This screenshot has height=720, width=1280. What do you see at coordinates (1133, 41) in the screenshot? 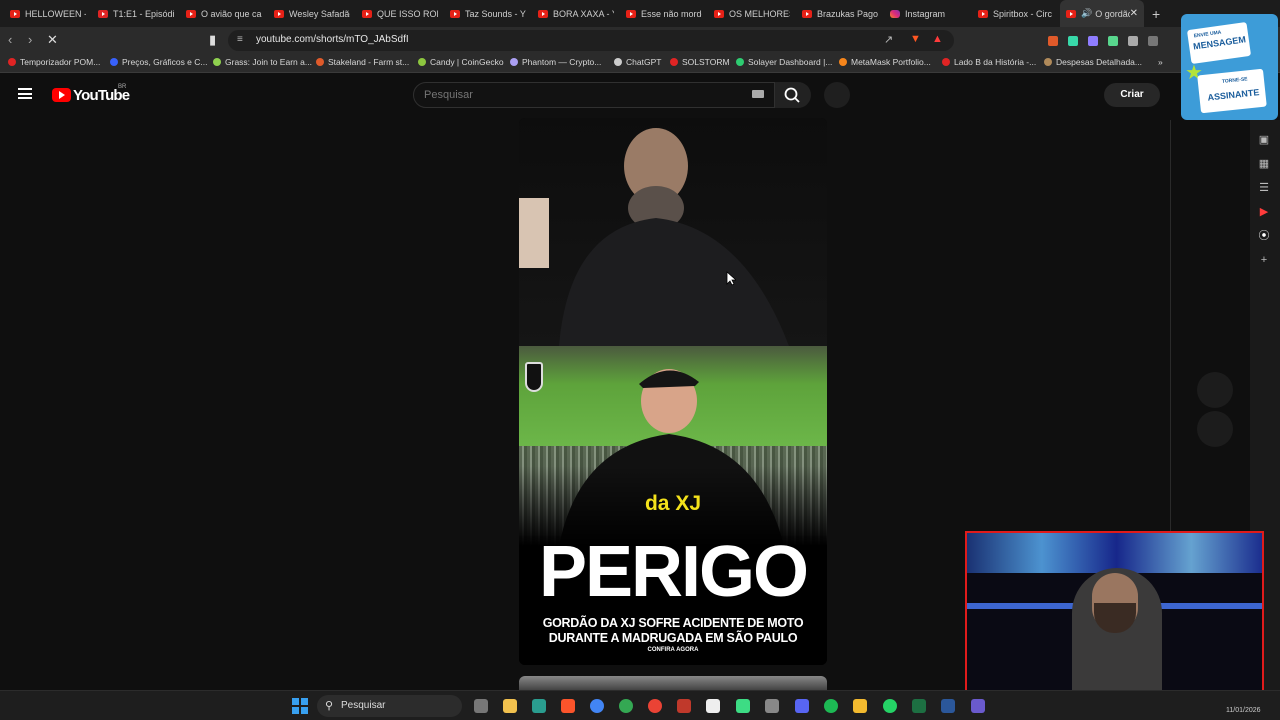
I see `extensions-puzzle-icon` at bounding box center [1133, 41].